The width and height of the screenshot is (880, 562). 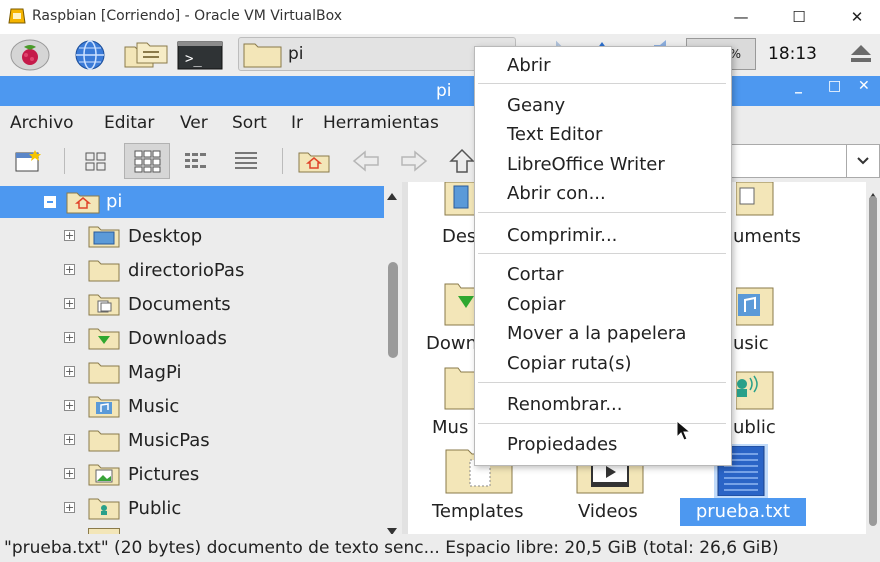 What do you see at coordinates (64, 161) in the screenshot?
I see `toolbar-divider` at bounding box center [64, 161].